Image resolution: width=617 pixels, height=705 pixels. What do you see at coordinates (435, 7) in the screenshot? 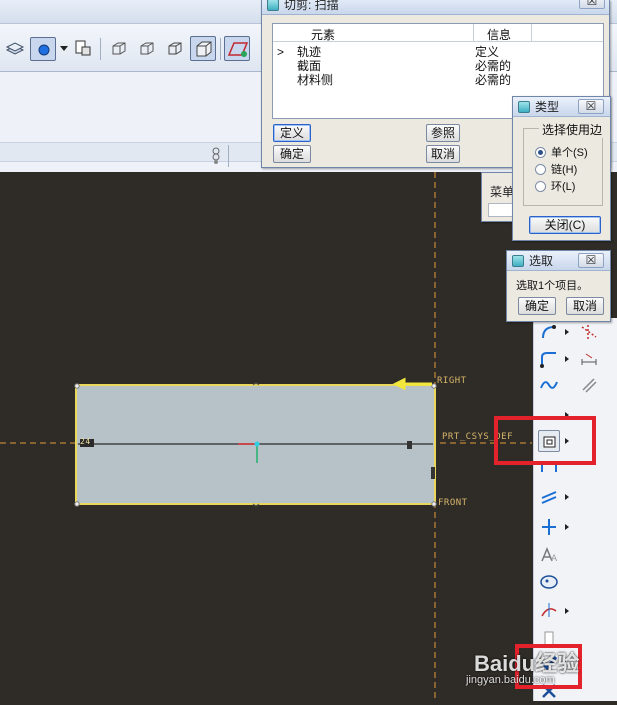
I see `dialog-title-bar: 切剪: 扫描 ☒` at bounding box center [435, 7].